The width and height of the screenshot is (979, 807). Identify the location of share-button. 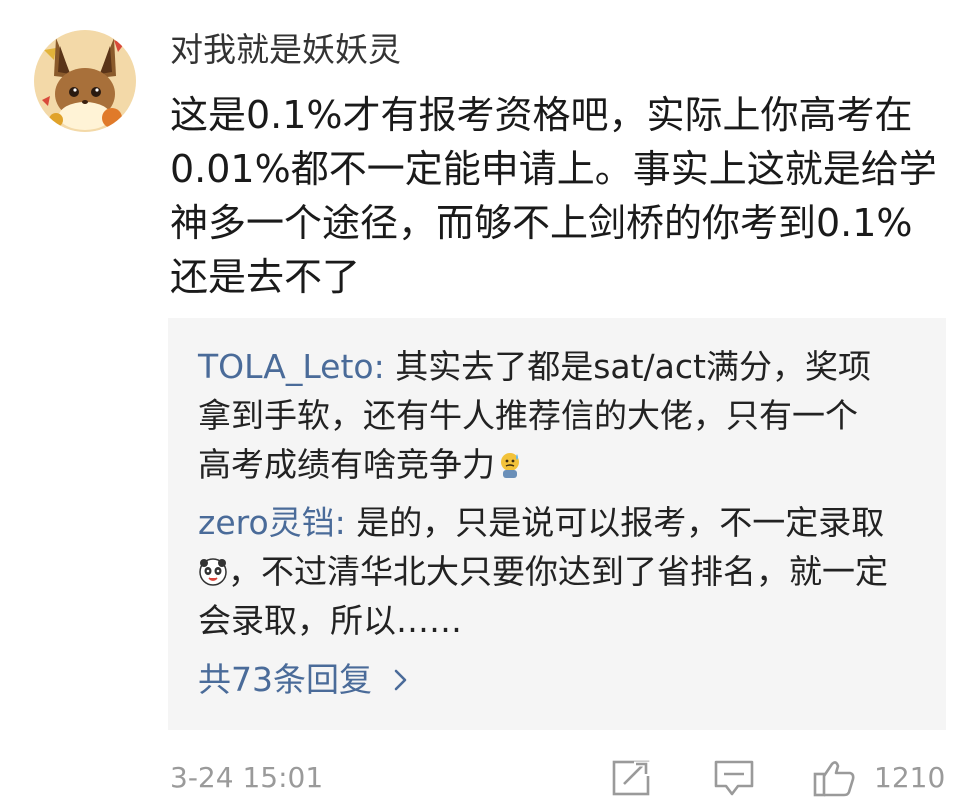
(632, 778).